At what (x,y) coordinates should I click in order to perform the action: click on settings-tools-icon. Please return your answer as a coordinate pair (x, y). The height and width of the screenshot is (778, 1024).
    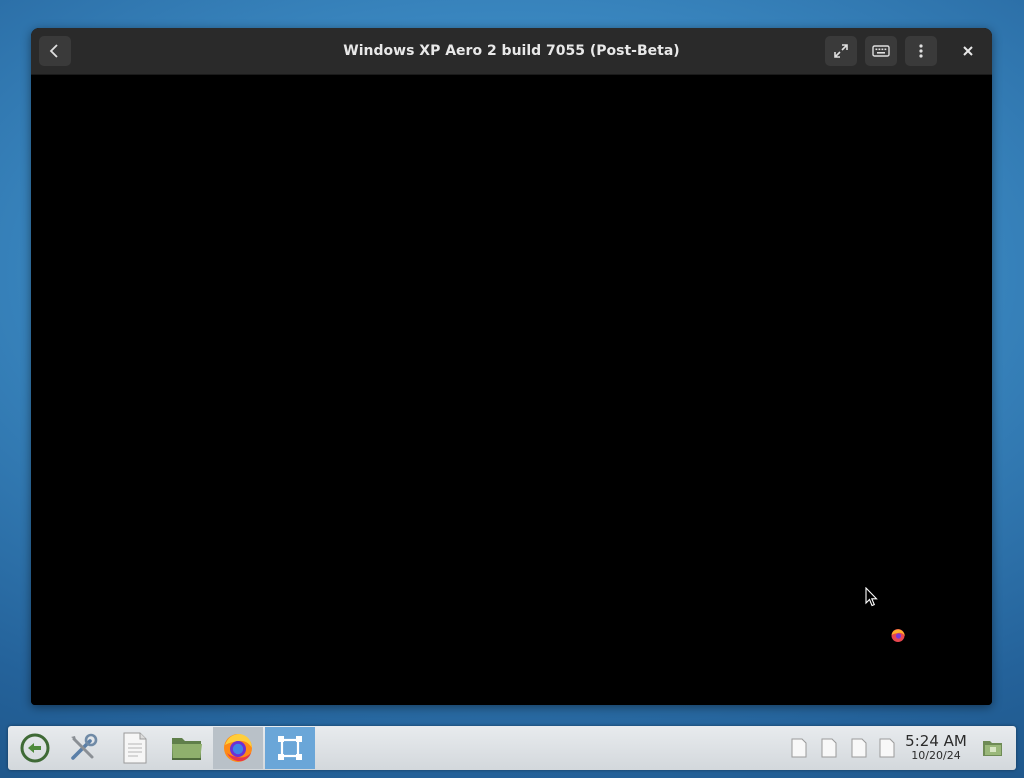
    Looking at the image, I should click on (84, 746).